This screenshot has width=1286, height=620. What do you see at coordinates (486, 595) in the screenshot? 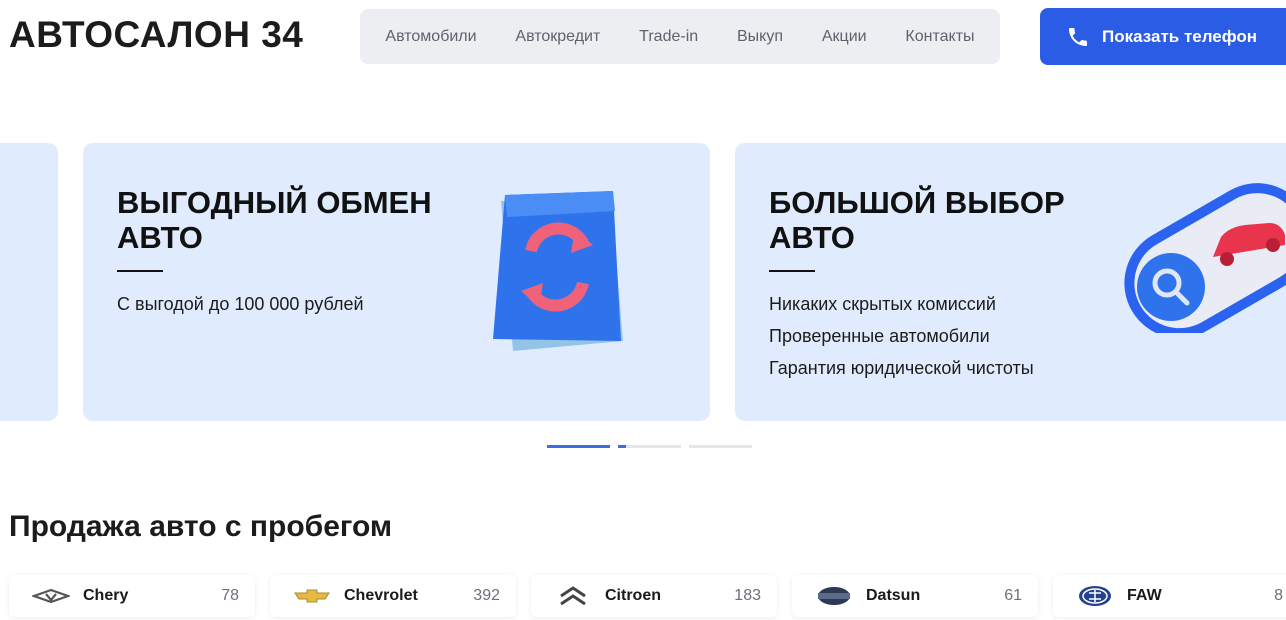
I see `brand-count: 392` at bounding box center [486, 595].